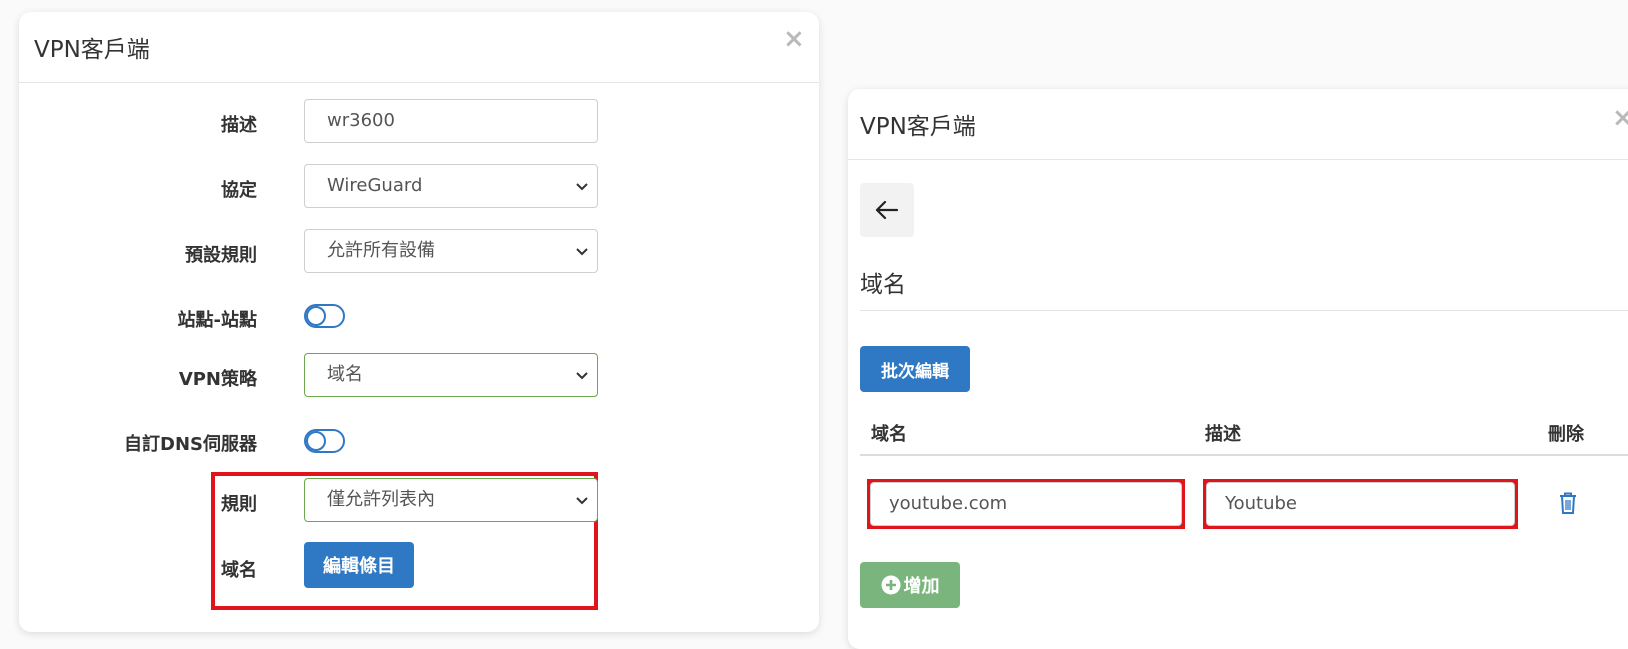 This screenshot has width=1628, height=649. What do you see at coordinates (451, 375) in the screenshot?
I see `vpn-policy-select: 域名` at bounding box center [451, 375].